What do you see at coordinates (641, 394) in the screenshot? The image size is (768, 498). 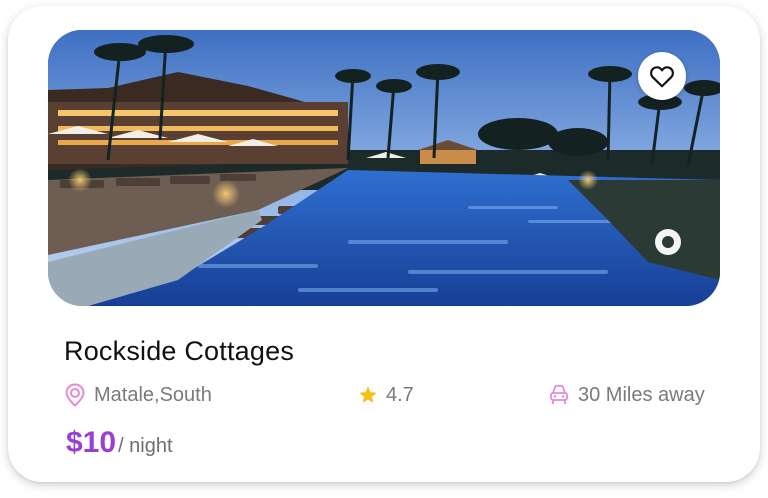 I see `distance-text: 30 Miles away` at bounding box center [641, 394].